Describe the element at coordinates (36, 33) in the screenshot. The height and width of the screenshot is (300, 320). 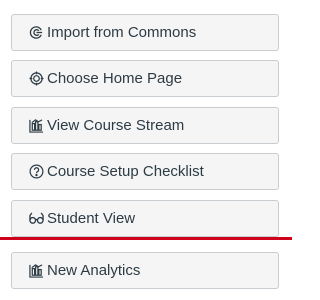
I see `import-commons-icon` at that location.